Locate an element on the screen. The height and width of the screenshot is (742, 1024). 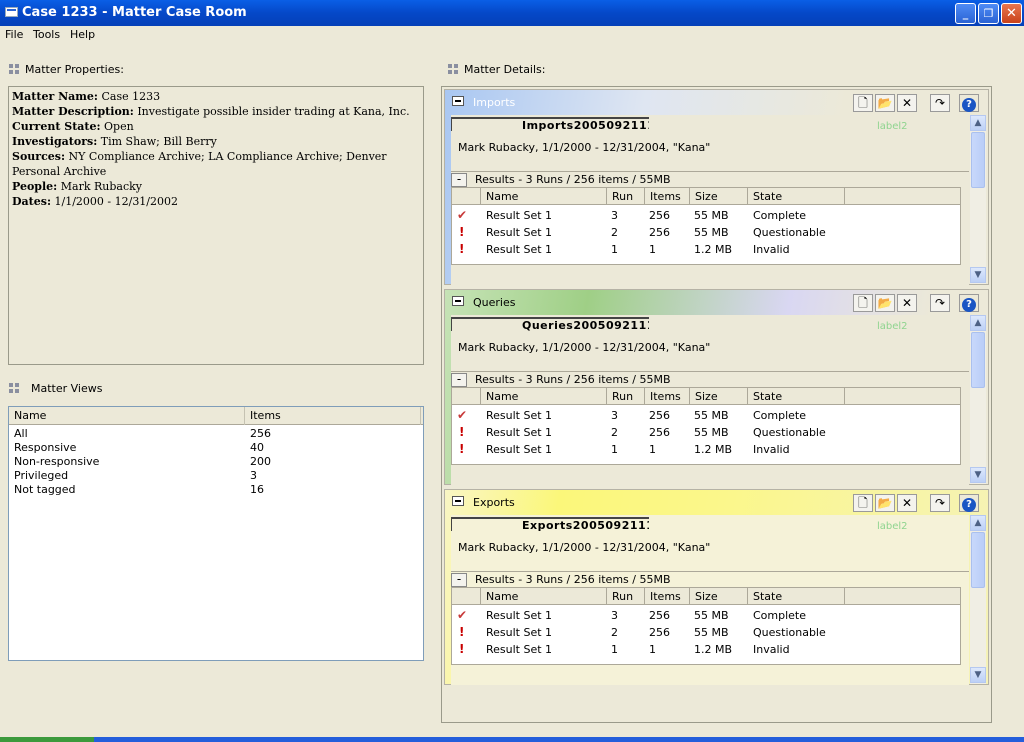
list-header: Name Items is located at coordinates (216, 416).